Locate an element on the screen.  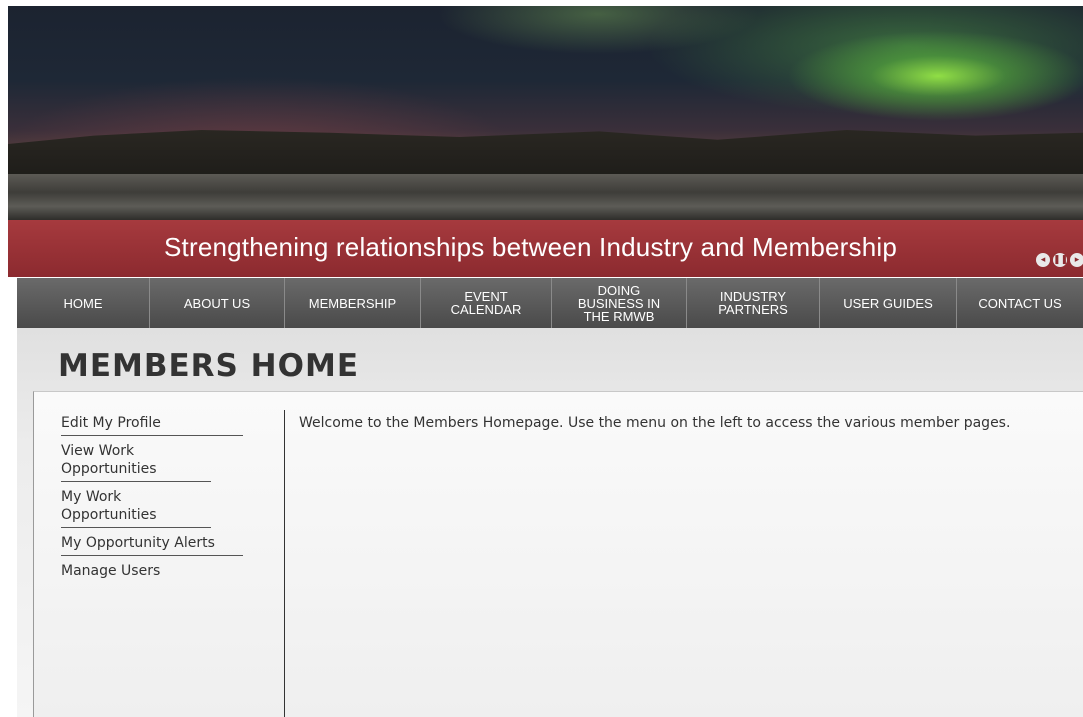
slider-controls: ◂ ❚❚ ▸ is located at coordinates (1059, 260).